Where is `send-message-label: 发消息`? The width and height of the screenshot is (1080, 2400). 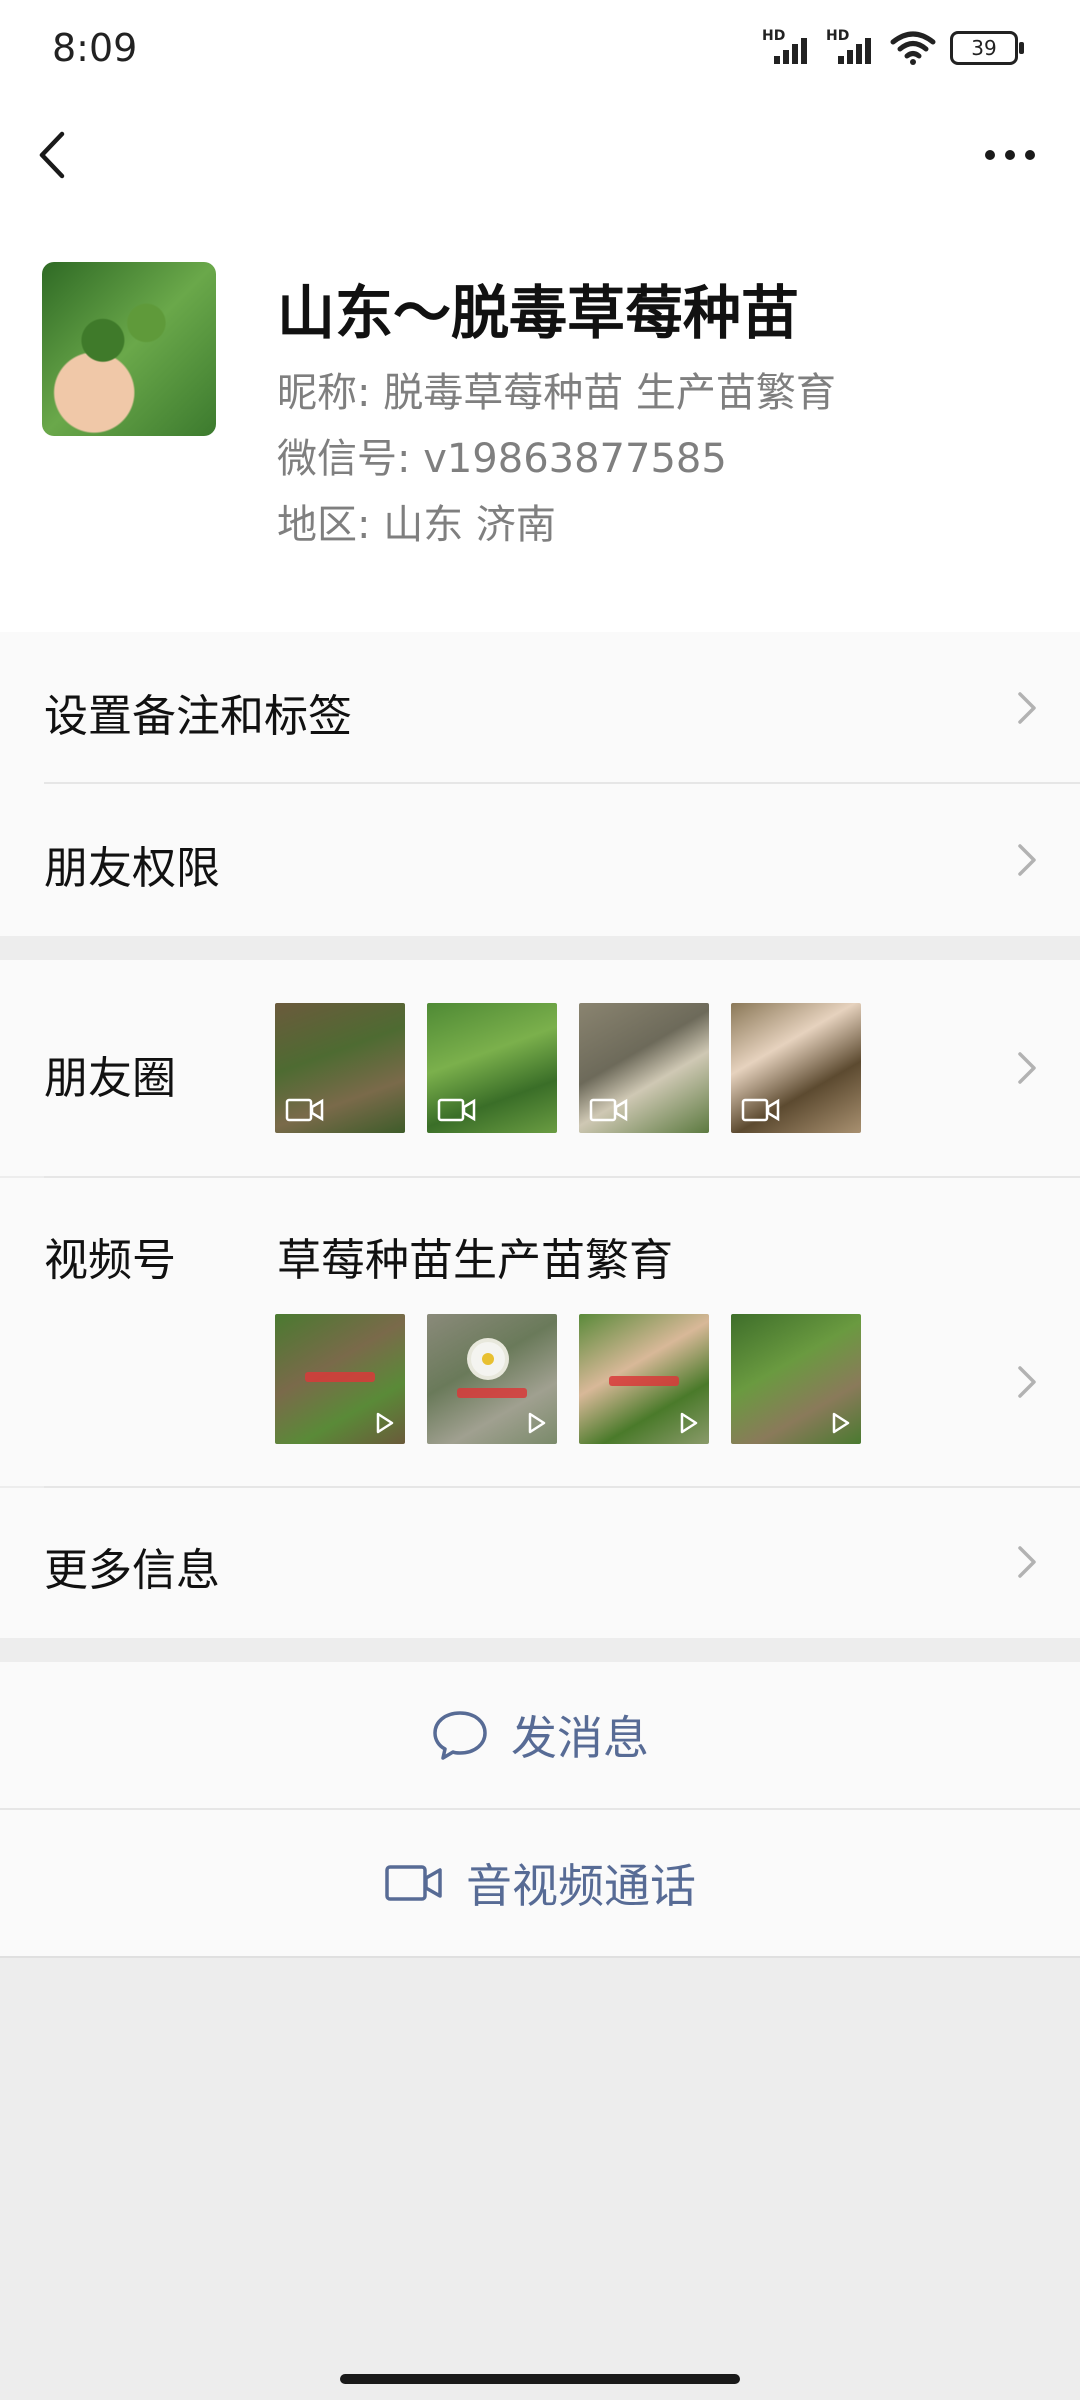 send-message-label: 发消息 is located at coordinates (580, 1738).